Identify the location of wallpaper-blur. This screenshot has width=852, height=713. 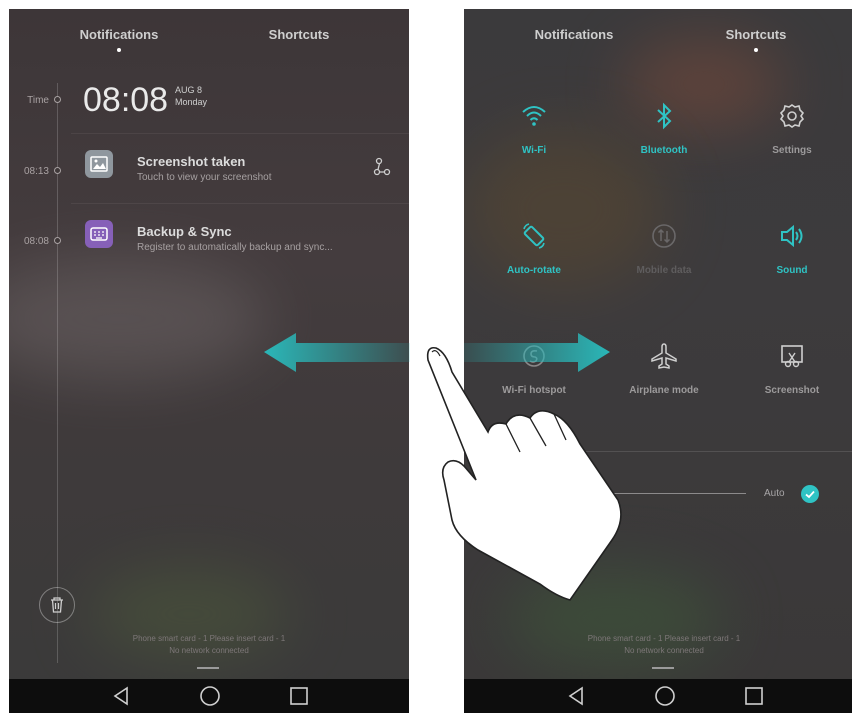
(139, 319).